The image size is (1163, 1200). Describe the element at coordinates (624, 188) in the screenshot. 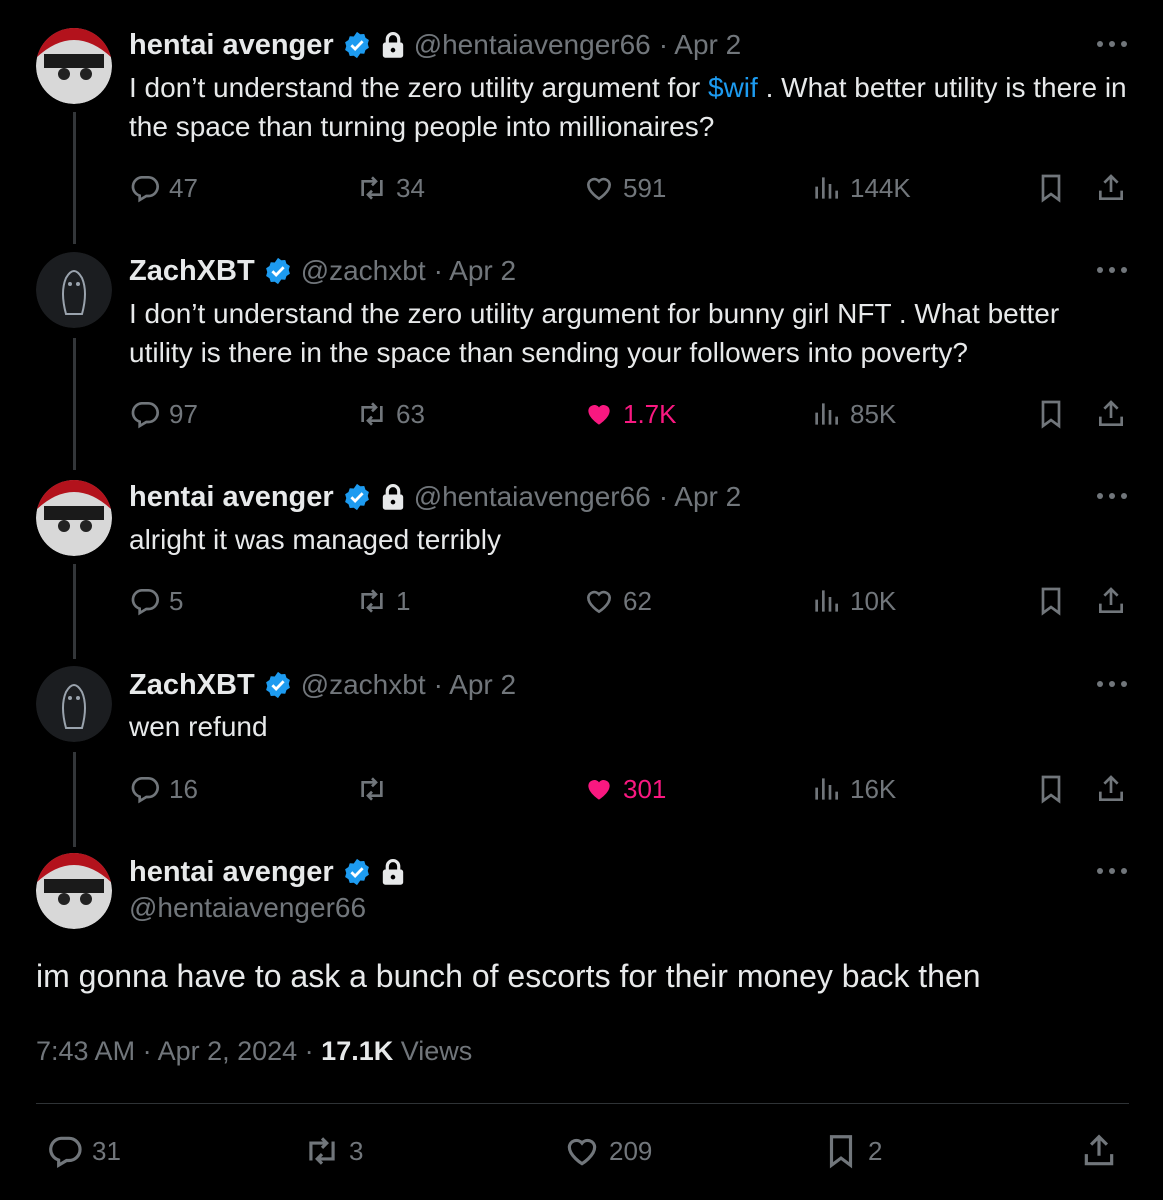

I see `like-button: 591` at that location.